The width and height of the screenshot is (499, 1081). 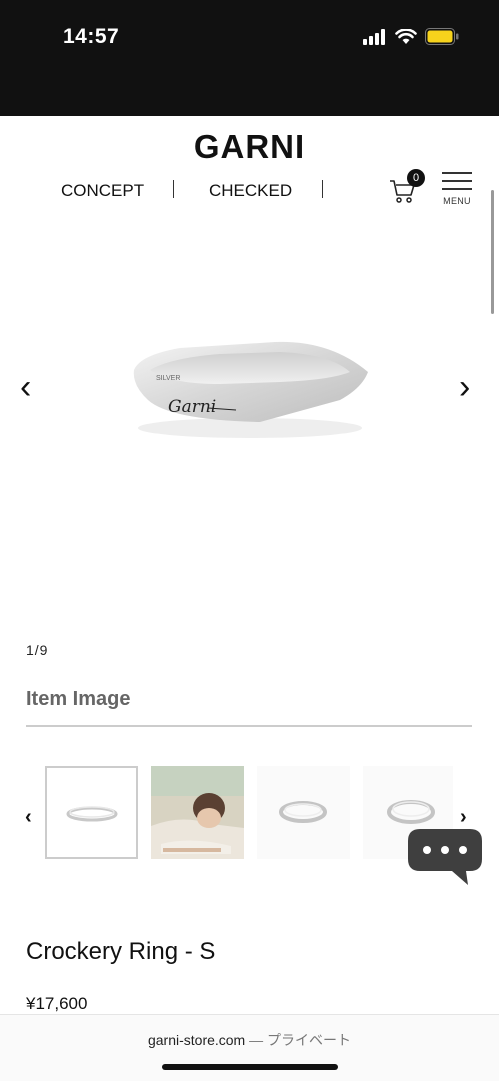 I want to click on status-icons, so click(x=411, y=36).